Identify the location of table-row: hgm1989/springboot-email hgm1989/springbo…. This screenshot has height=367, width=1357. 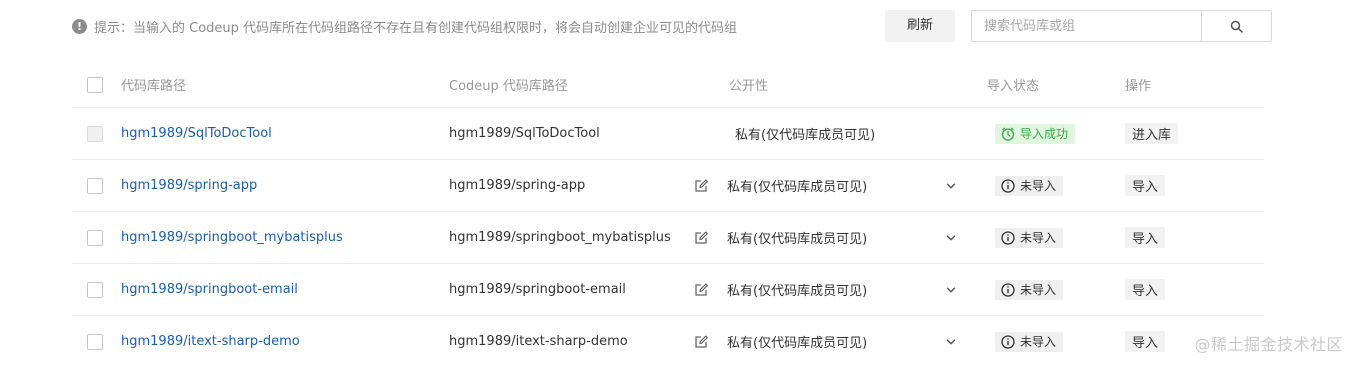
(668, 290).